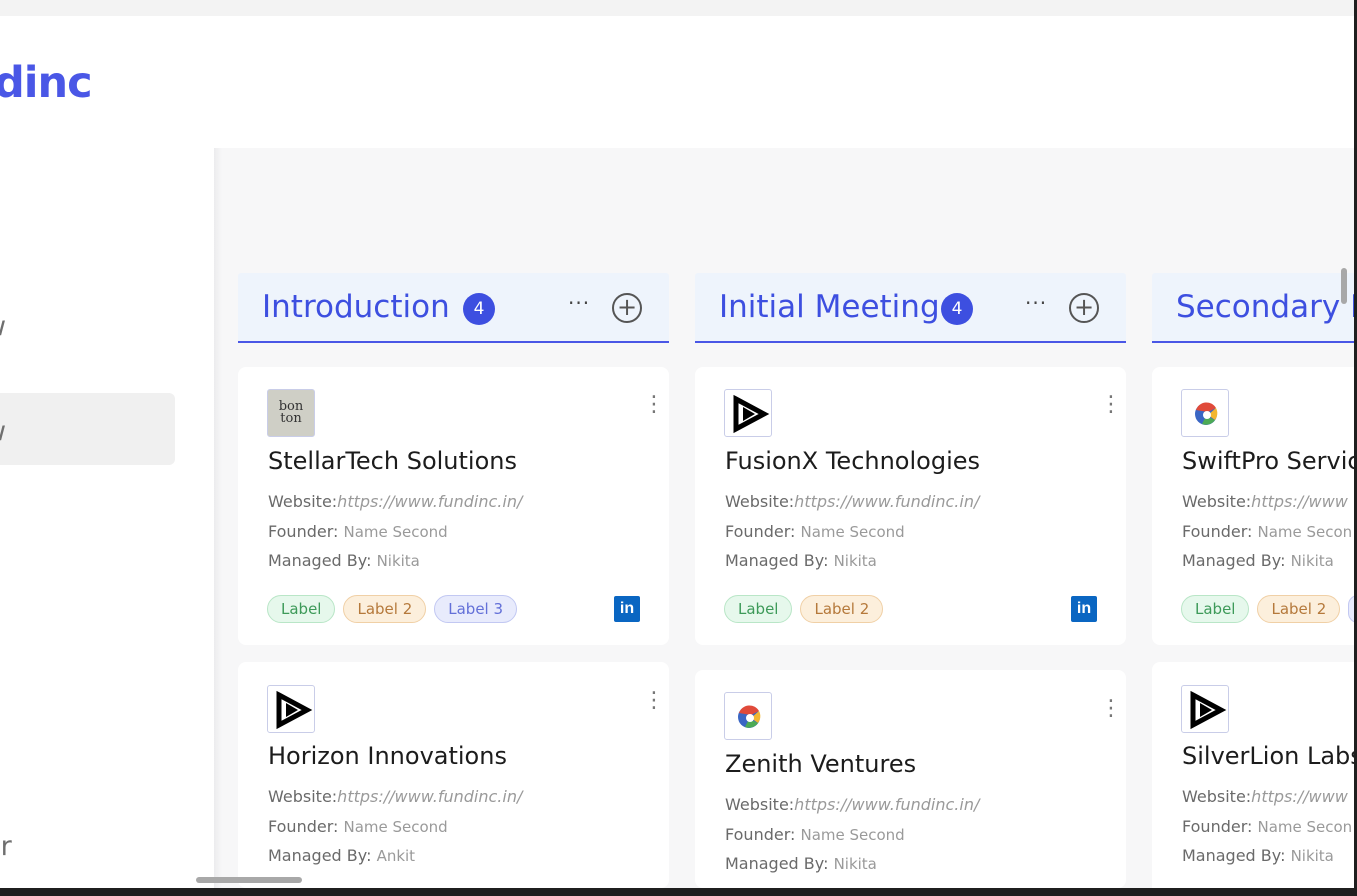 The image size is (1357, 896). What do you see at coordinates (820, 764) in the screenshot?
I see `company-name: Zenith Ventures` at bounding box center [820, 764].